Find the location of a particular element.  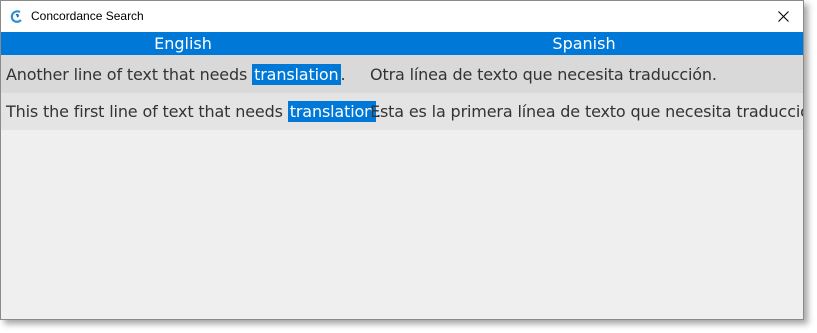

window-title: Concordance Search is located at coordinates (87, 16).